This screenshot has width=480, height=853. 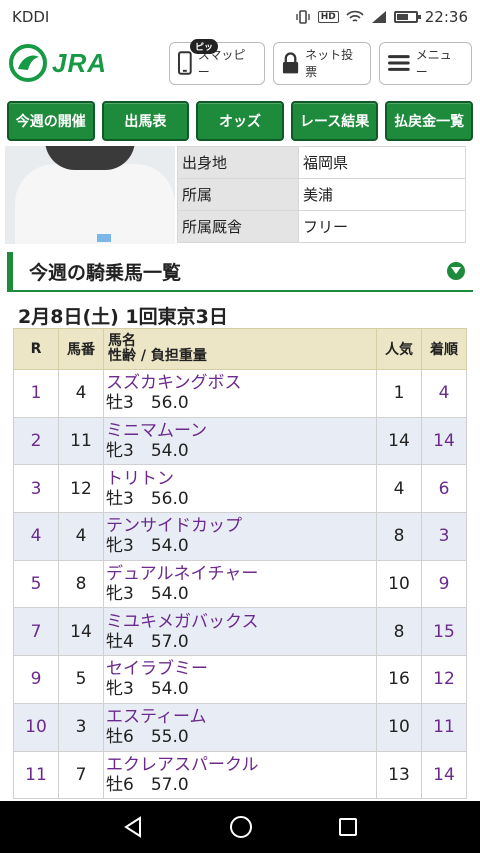 What do you see at coordinates (81, 632) in the screenshot?
I see `horse-number: 14` at bounding box center [81, 632].